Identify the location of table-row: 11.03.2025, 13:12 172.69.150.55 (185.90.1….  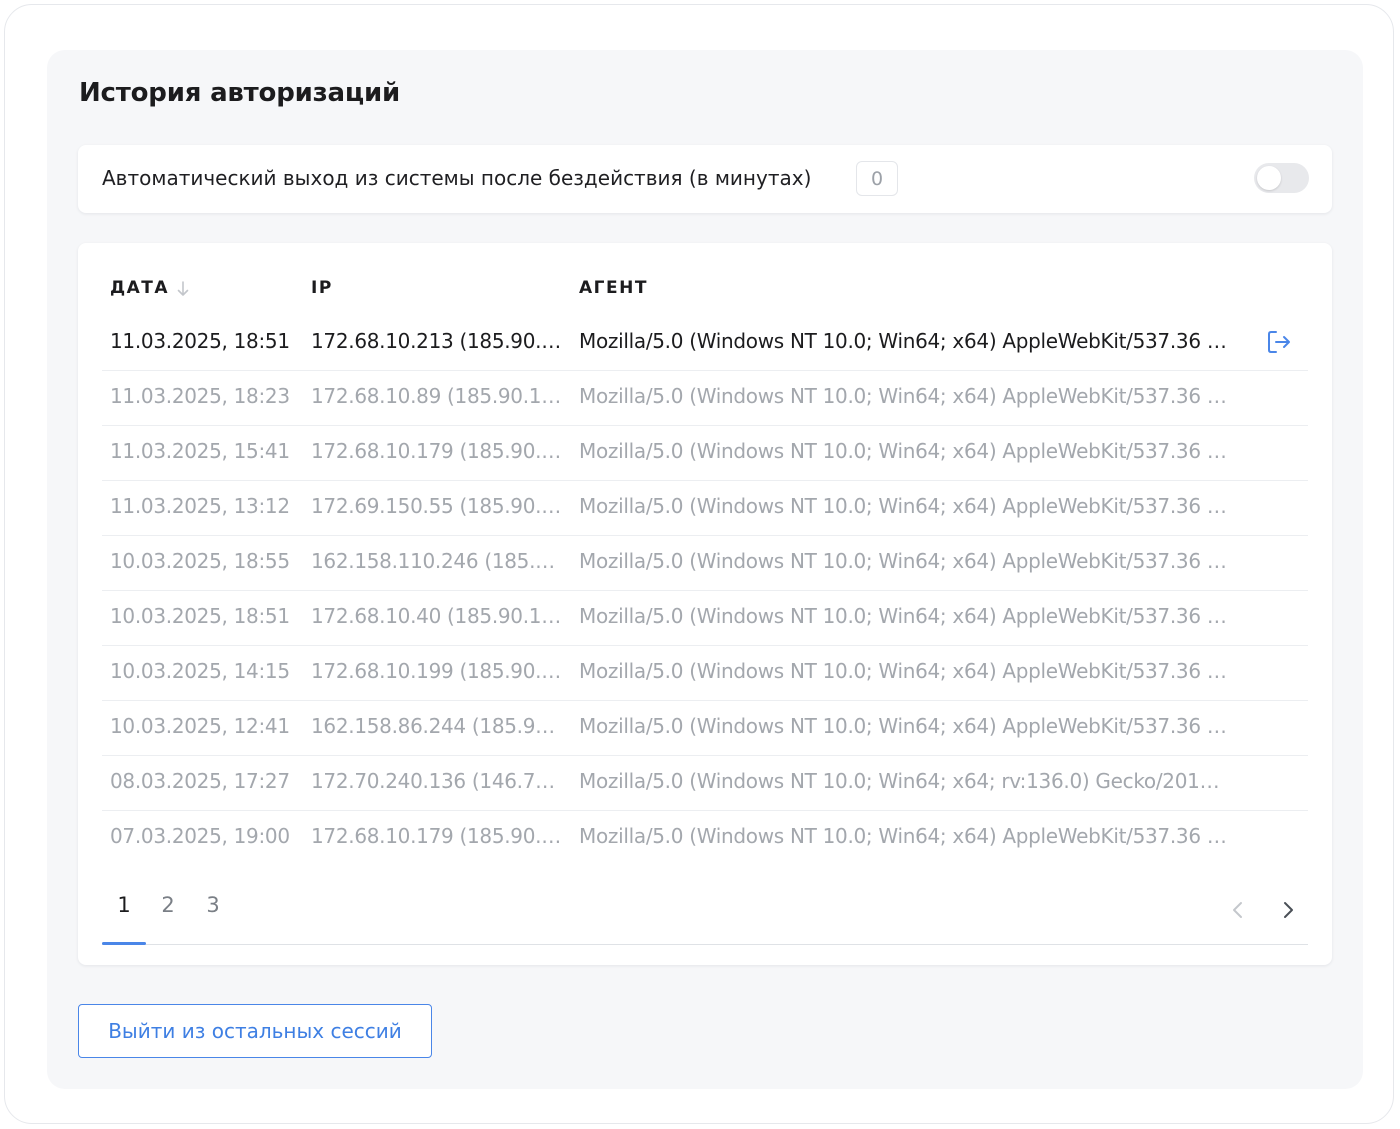
(705, 508).